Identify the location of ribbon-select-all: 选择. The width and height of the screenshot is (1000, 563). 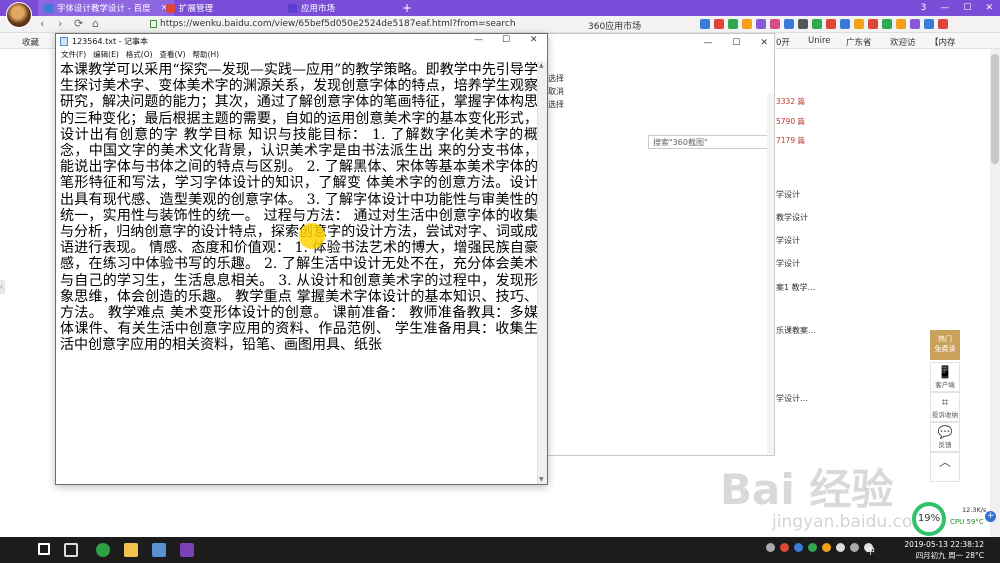
(556, 78).